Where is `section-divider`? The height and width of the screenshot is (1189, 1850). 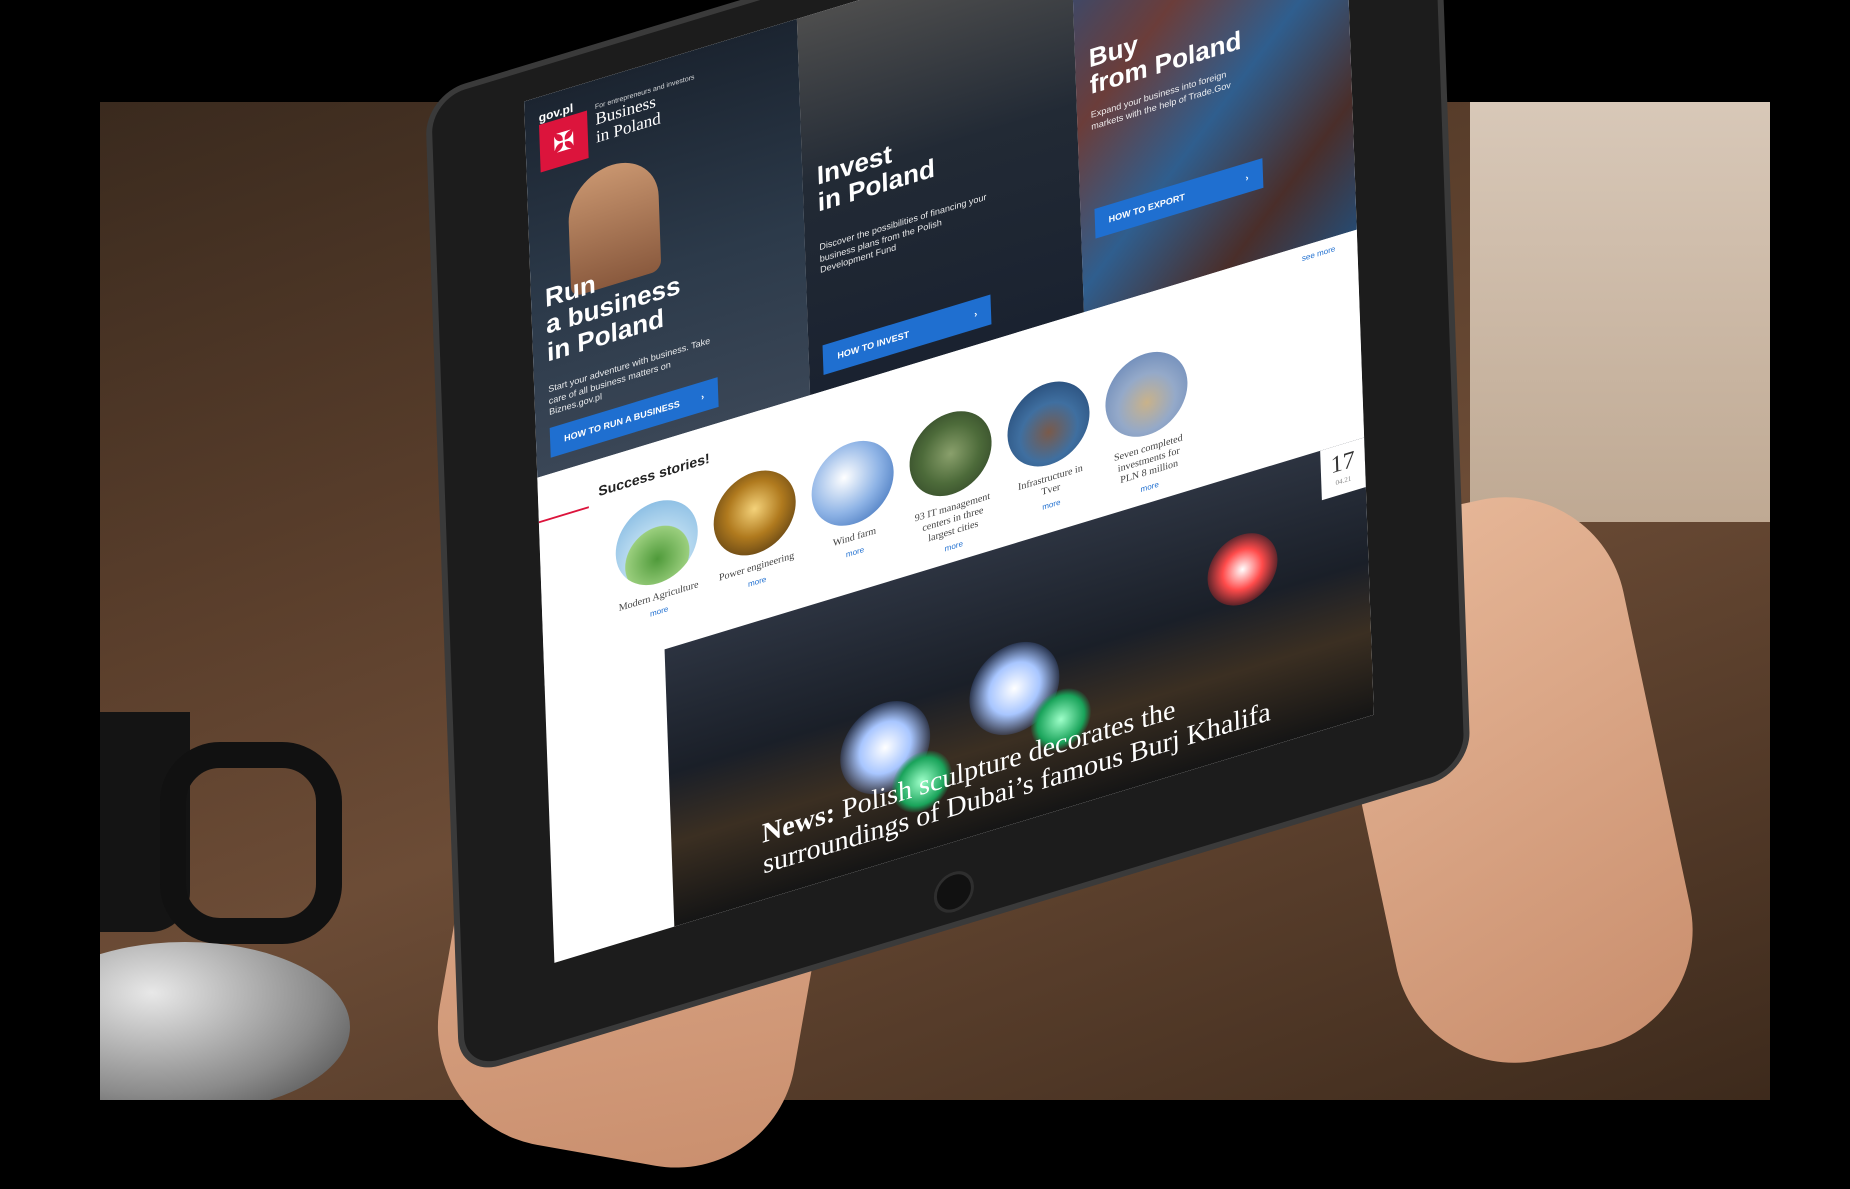
section-divider is located at coordinates (563, 515).